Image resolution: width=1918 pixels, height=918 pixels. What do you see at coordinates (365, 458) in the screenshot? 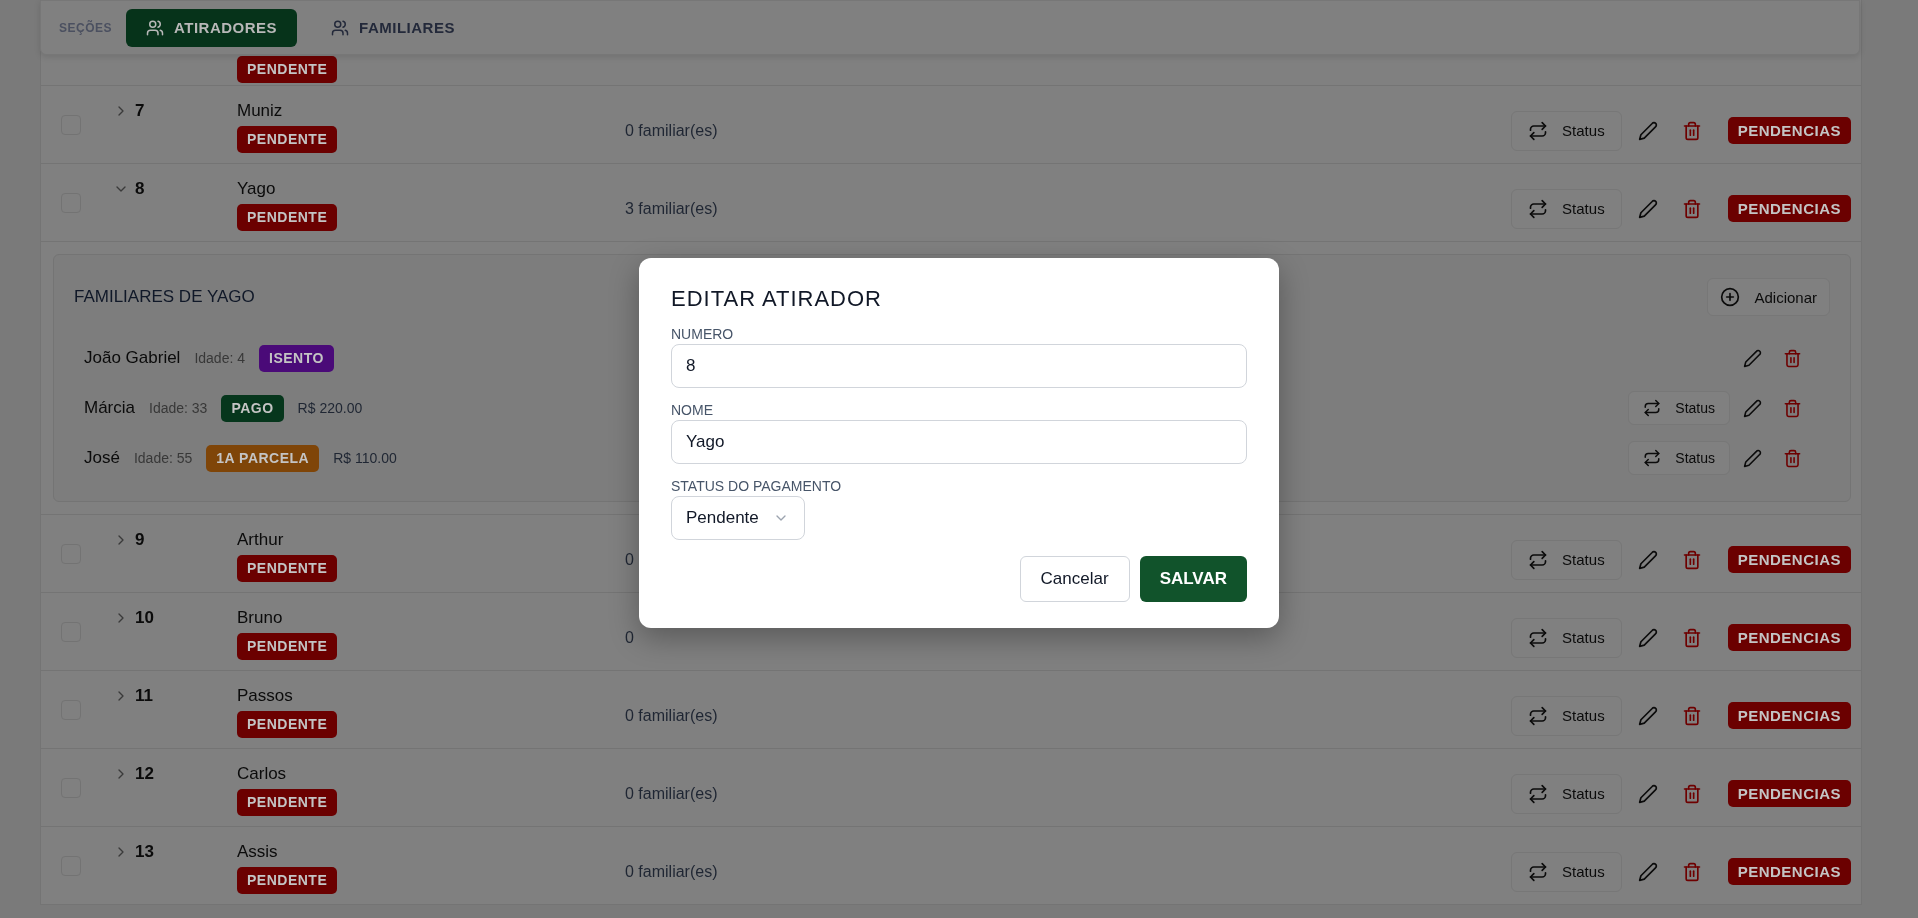
I see `amount-text: R$ 110.00` at bounding box center [365, 458].